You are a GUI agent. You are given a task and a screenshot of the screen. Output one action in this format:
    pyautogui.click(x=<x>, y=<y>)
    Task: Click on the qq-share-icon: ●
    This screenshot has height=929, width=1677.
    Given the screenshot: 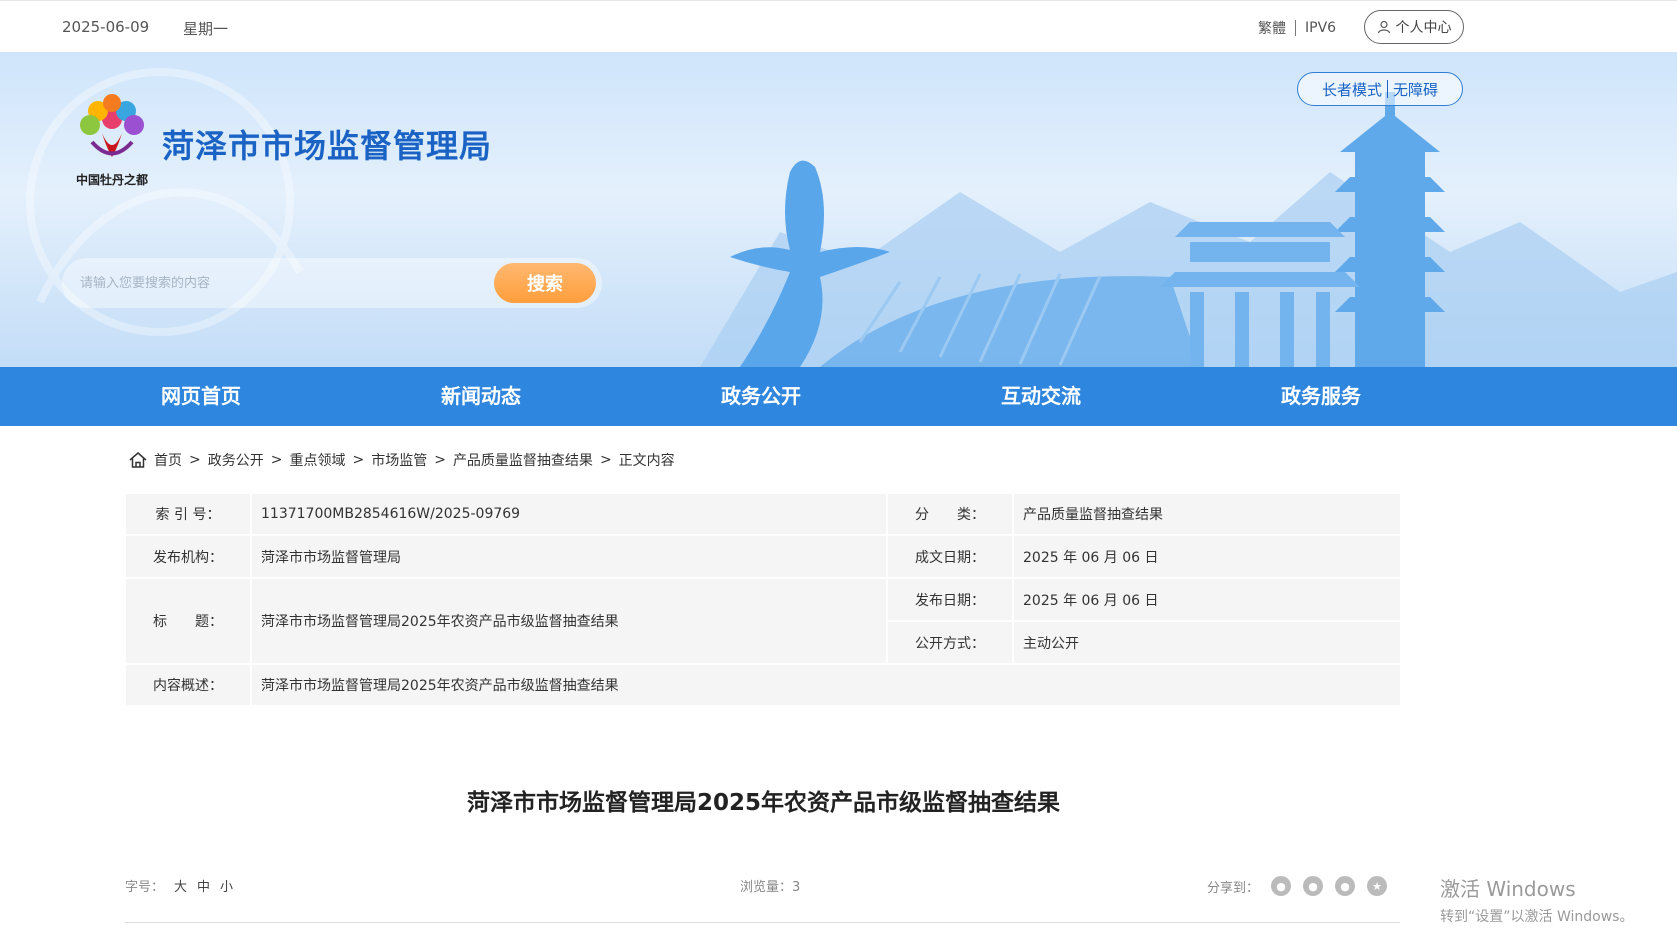 What is the action you would take?
    pyautogui.click(x=1345, y=886)
    